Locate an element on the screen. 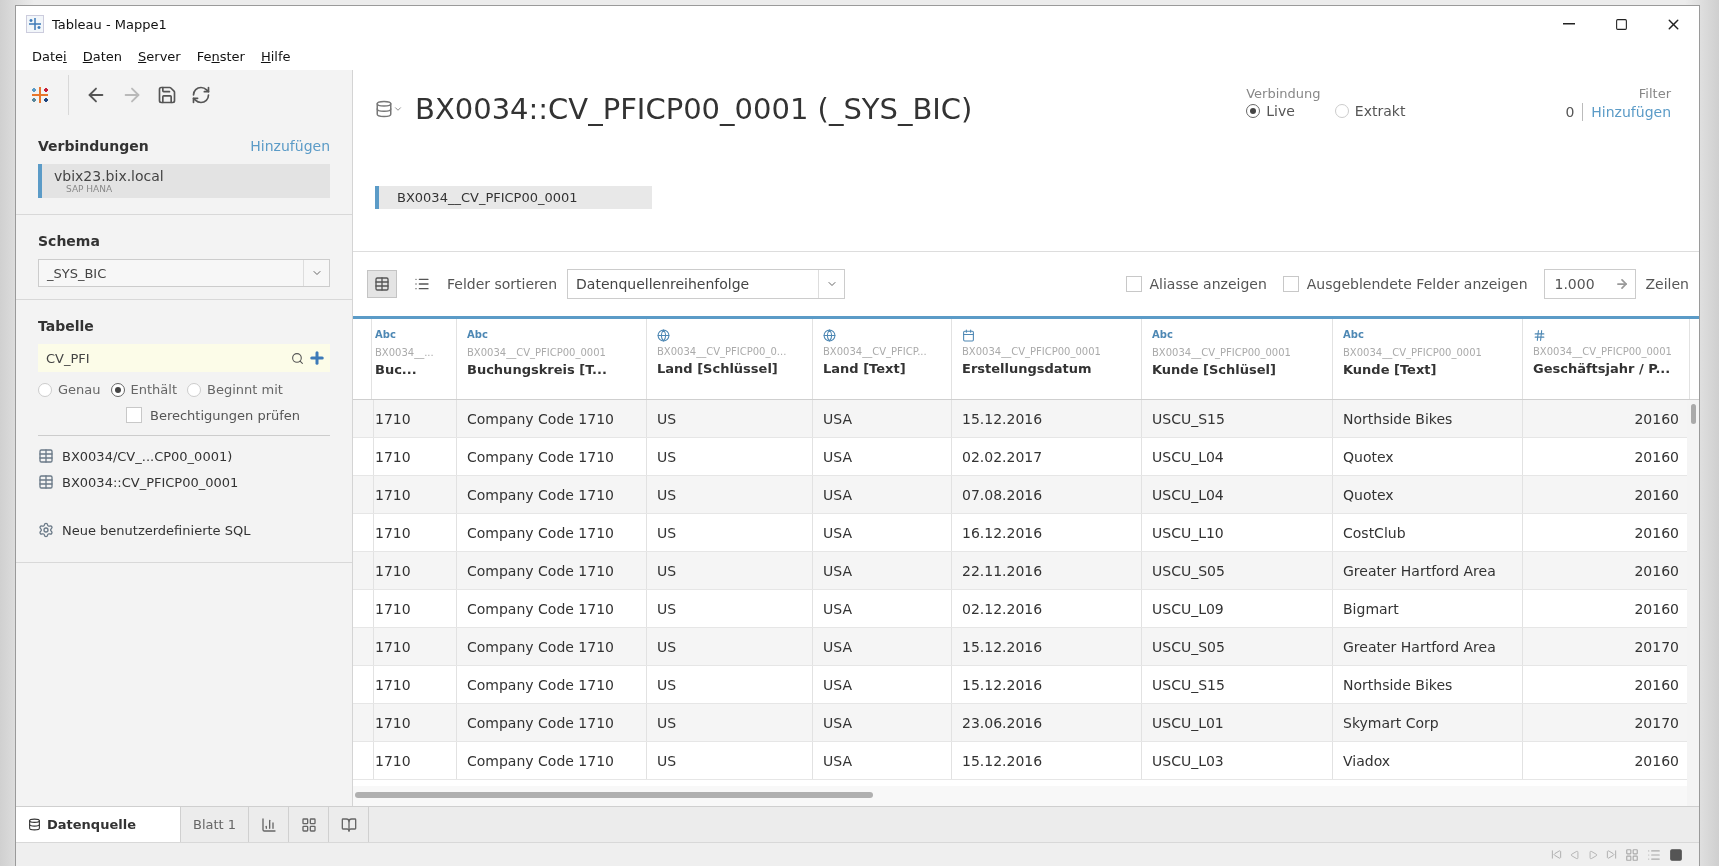 The image size is (1719, 866). table-cell: USCU_L09 is located at coordinates (1237, 608).